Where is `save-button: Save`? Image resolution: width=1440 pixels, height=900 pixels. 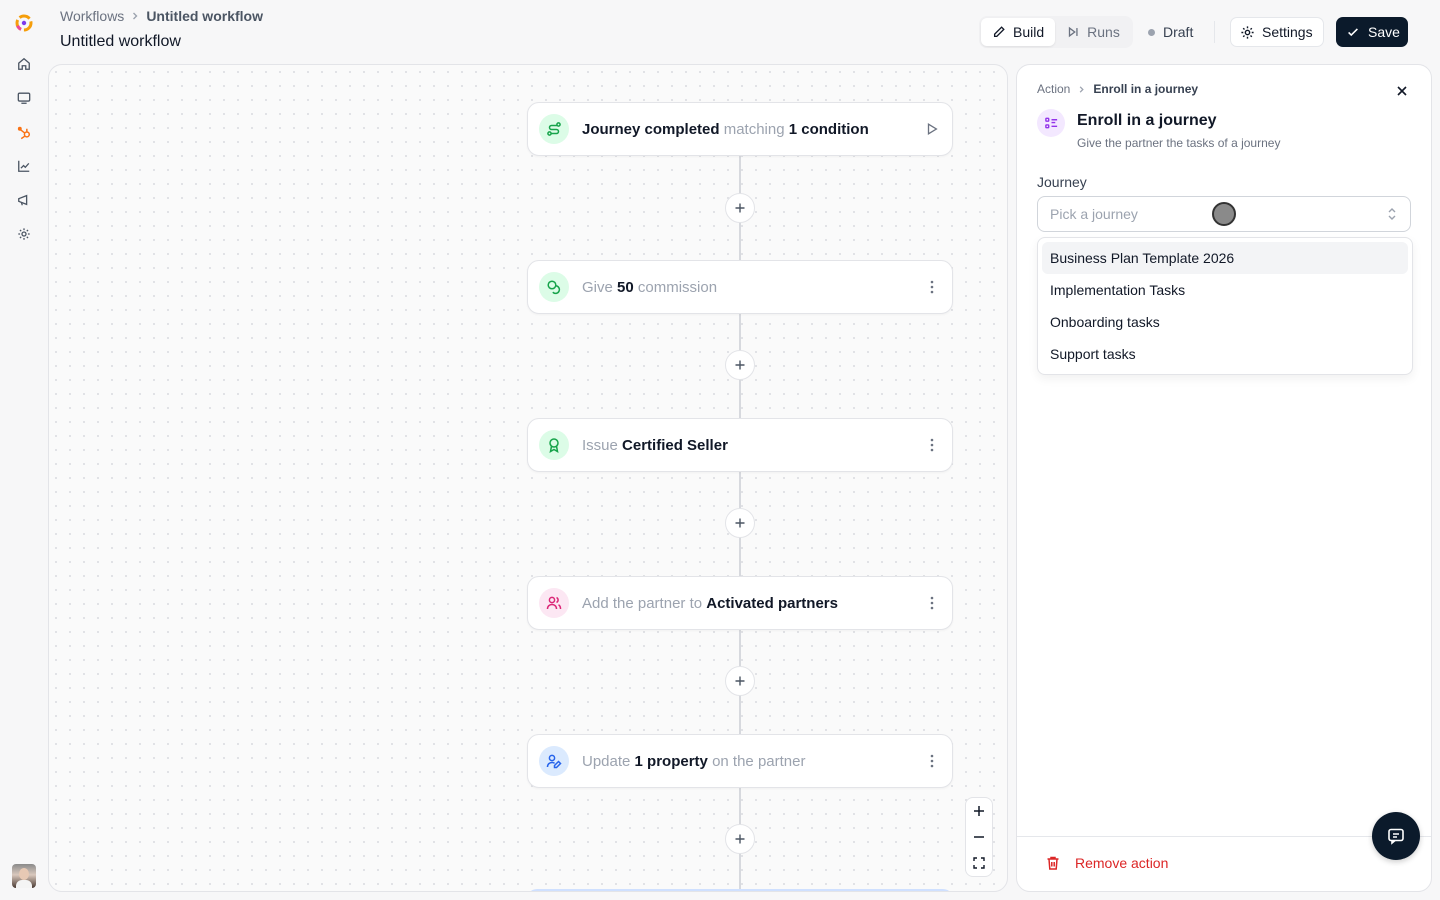 save-button: Save is located at coordinates (1372, 32).